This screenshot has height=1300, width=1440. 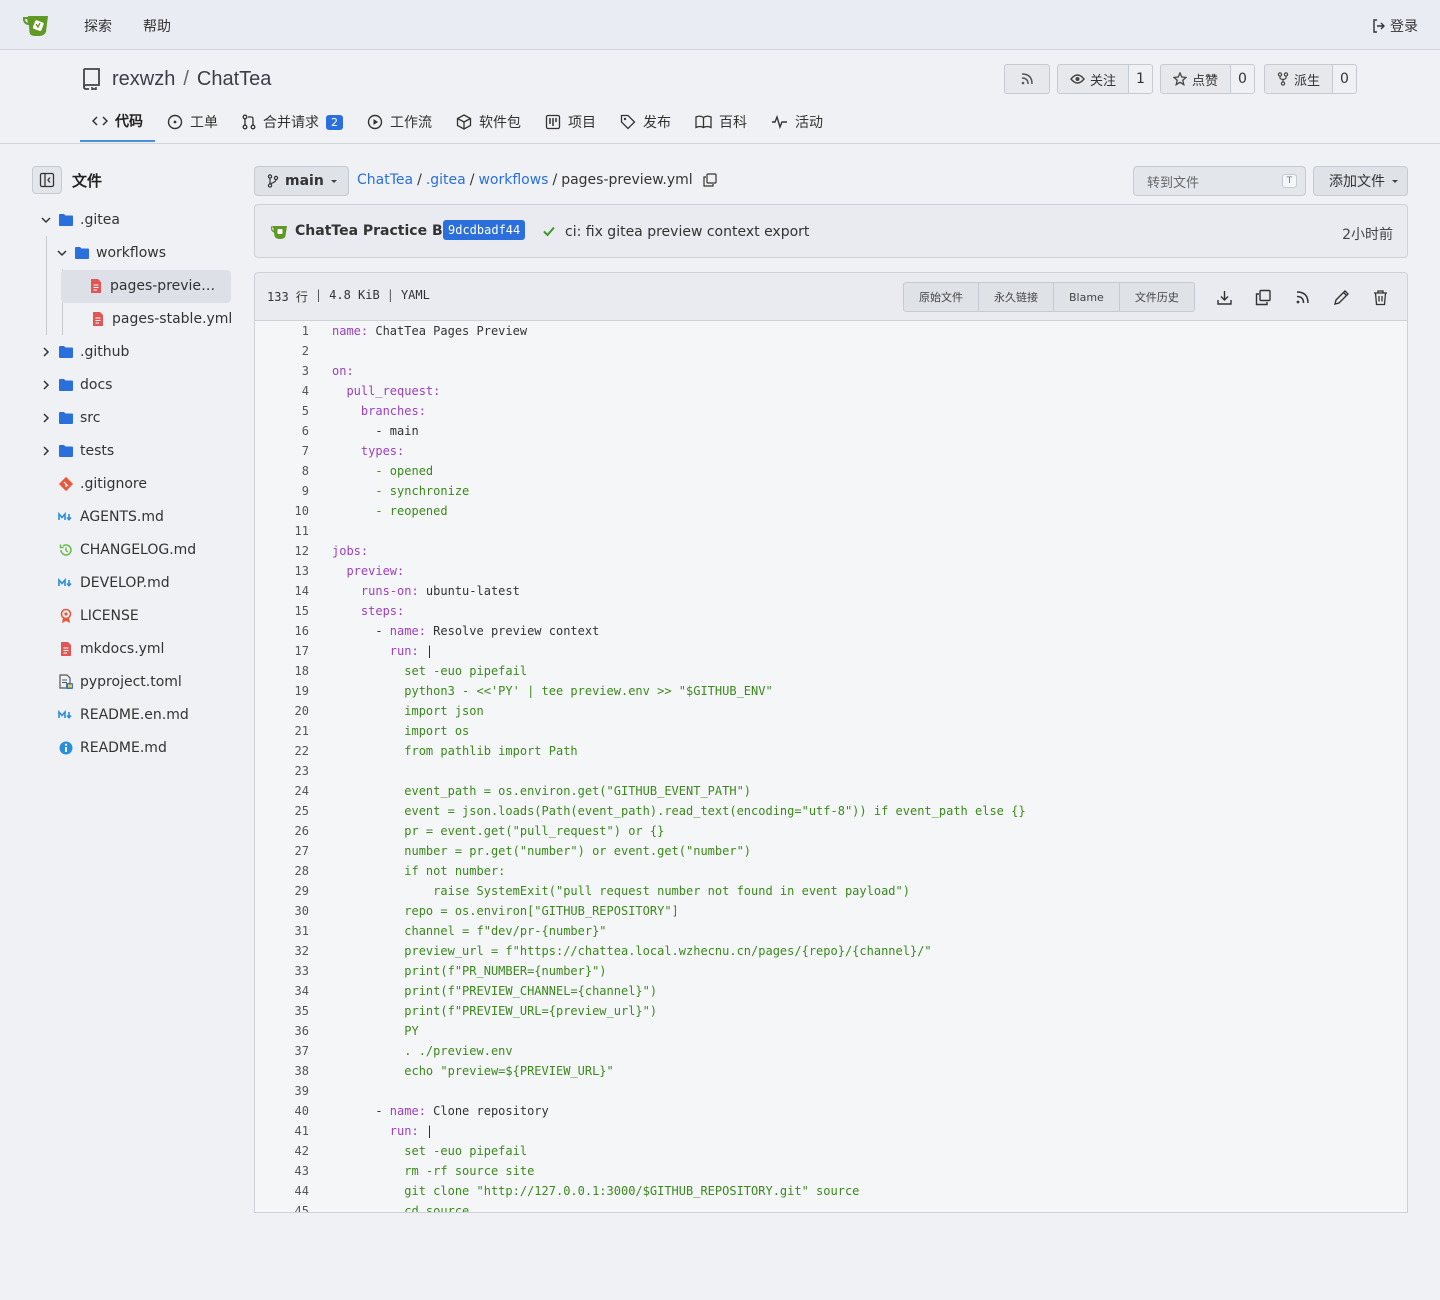 I want to click on tree-file: AGENTS.md, so click(x=132, y=517).